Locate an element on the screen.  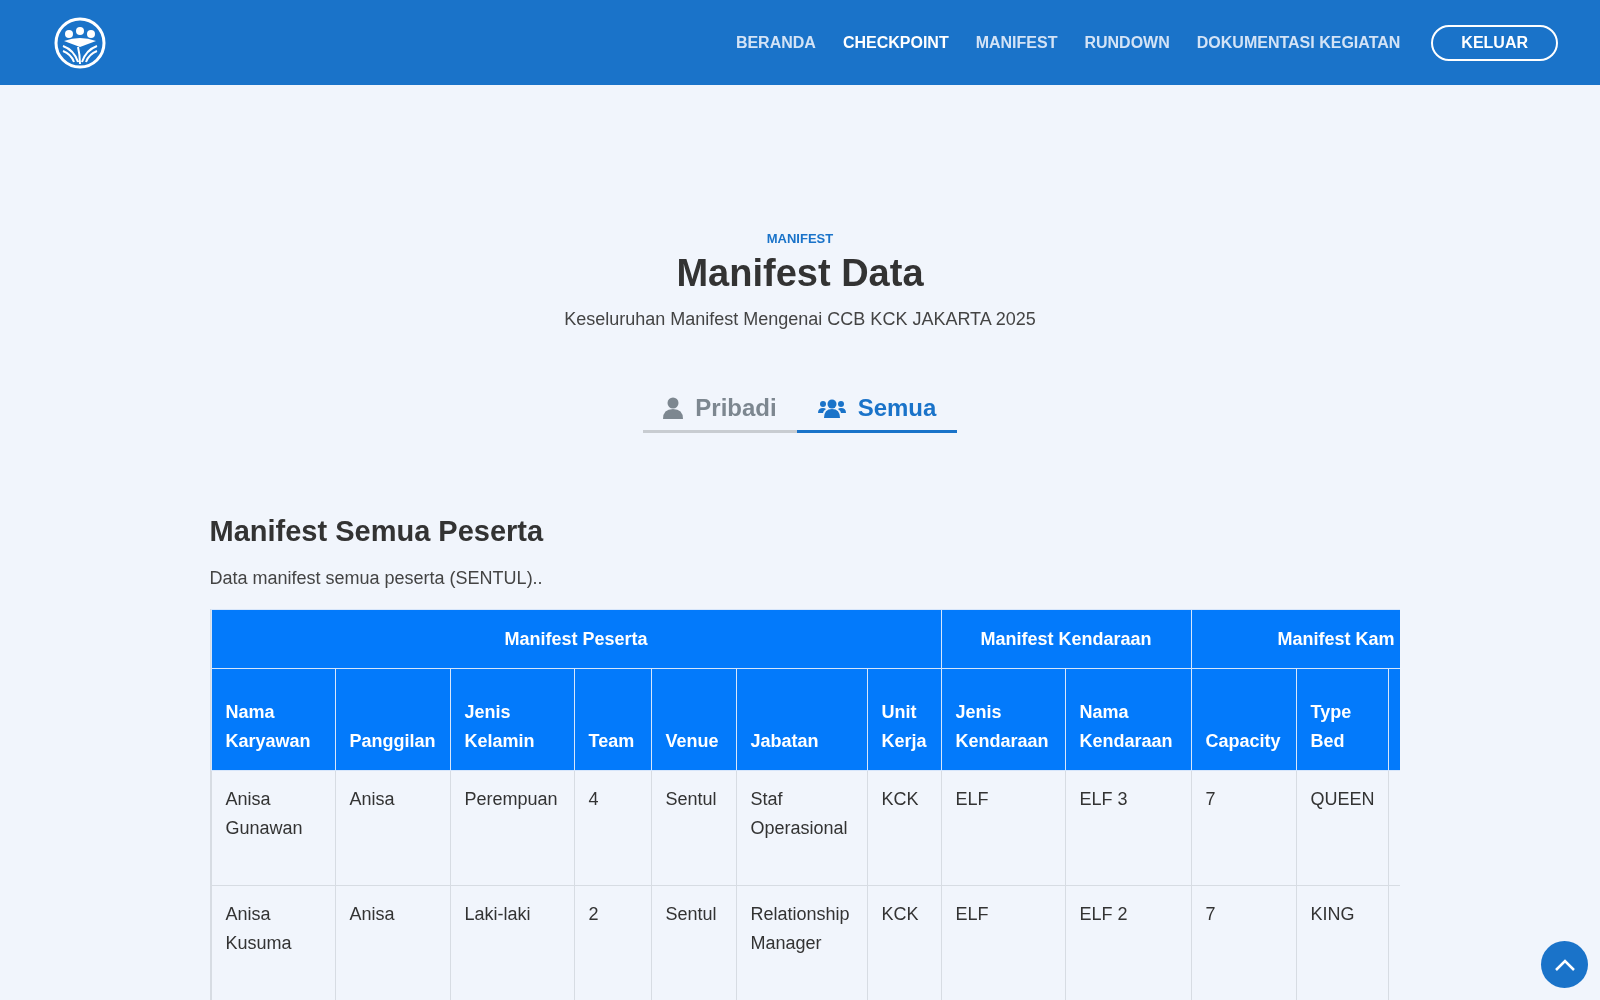
back-to-top-button is located at coordinates (1564, 964).